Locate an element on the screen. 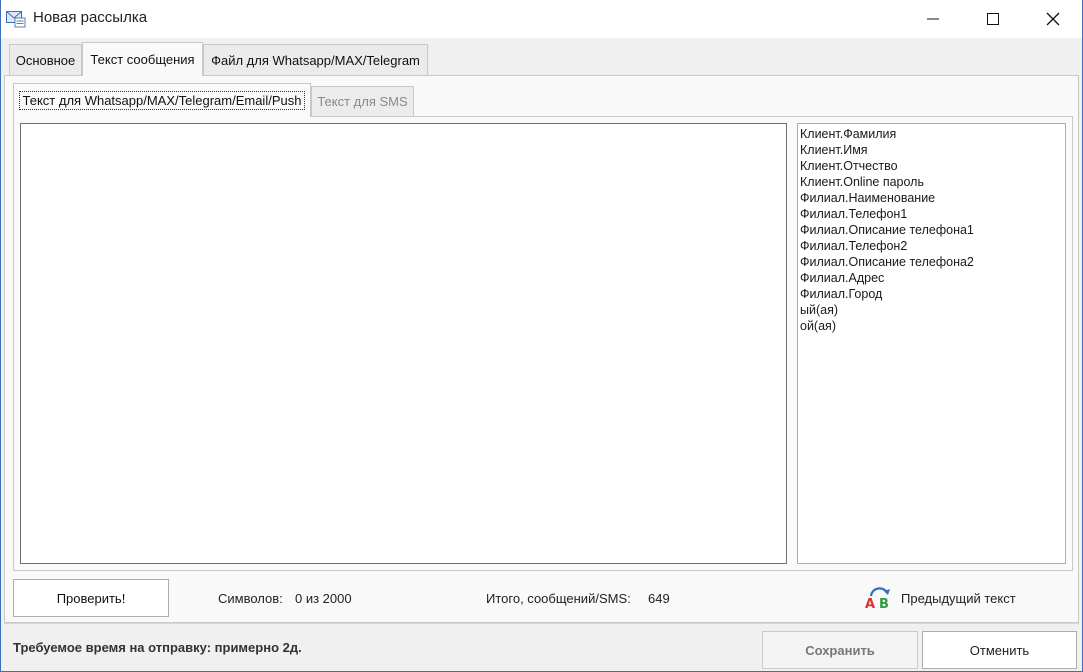  variable-item: Филиал.Город is located at coordinates (931, 294).